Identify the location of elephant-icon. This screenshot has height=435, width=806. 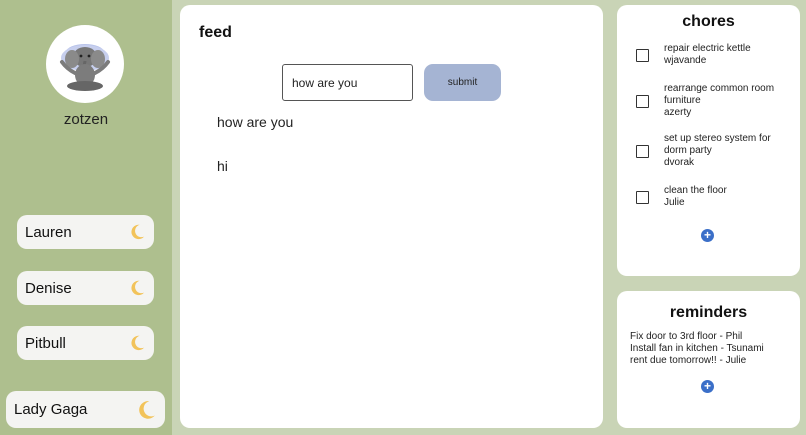
(85, 67).